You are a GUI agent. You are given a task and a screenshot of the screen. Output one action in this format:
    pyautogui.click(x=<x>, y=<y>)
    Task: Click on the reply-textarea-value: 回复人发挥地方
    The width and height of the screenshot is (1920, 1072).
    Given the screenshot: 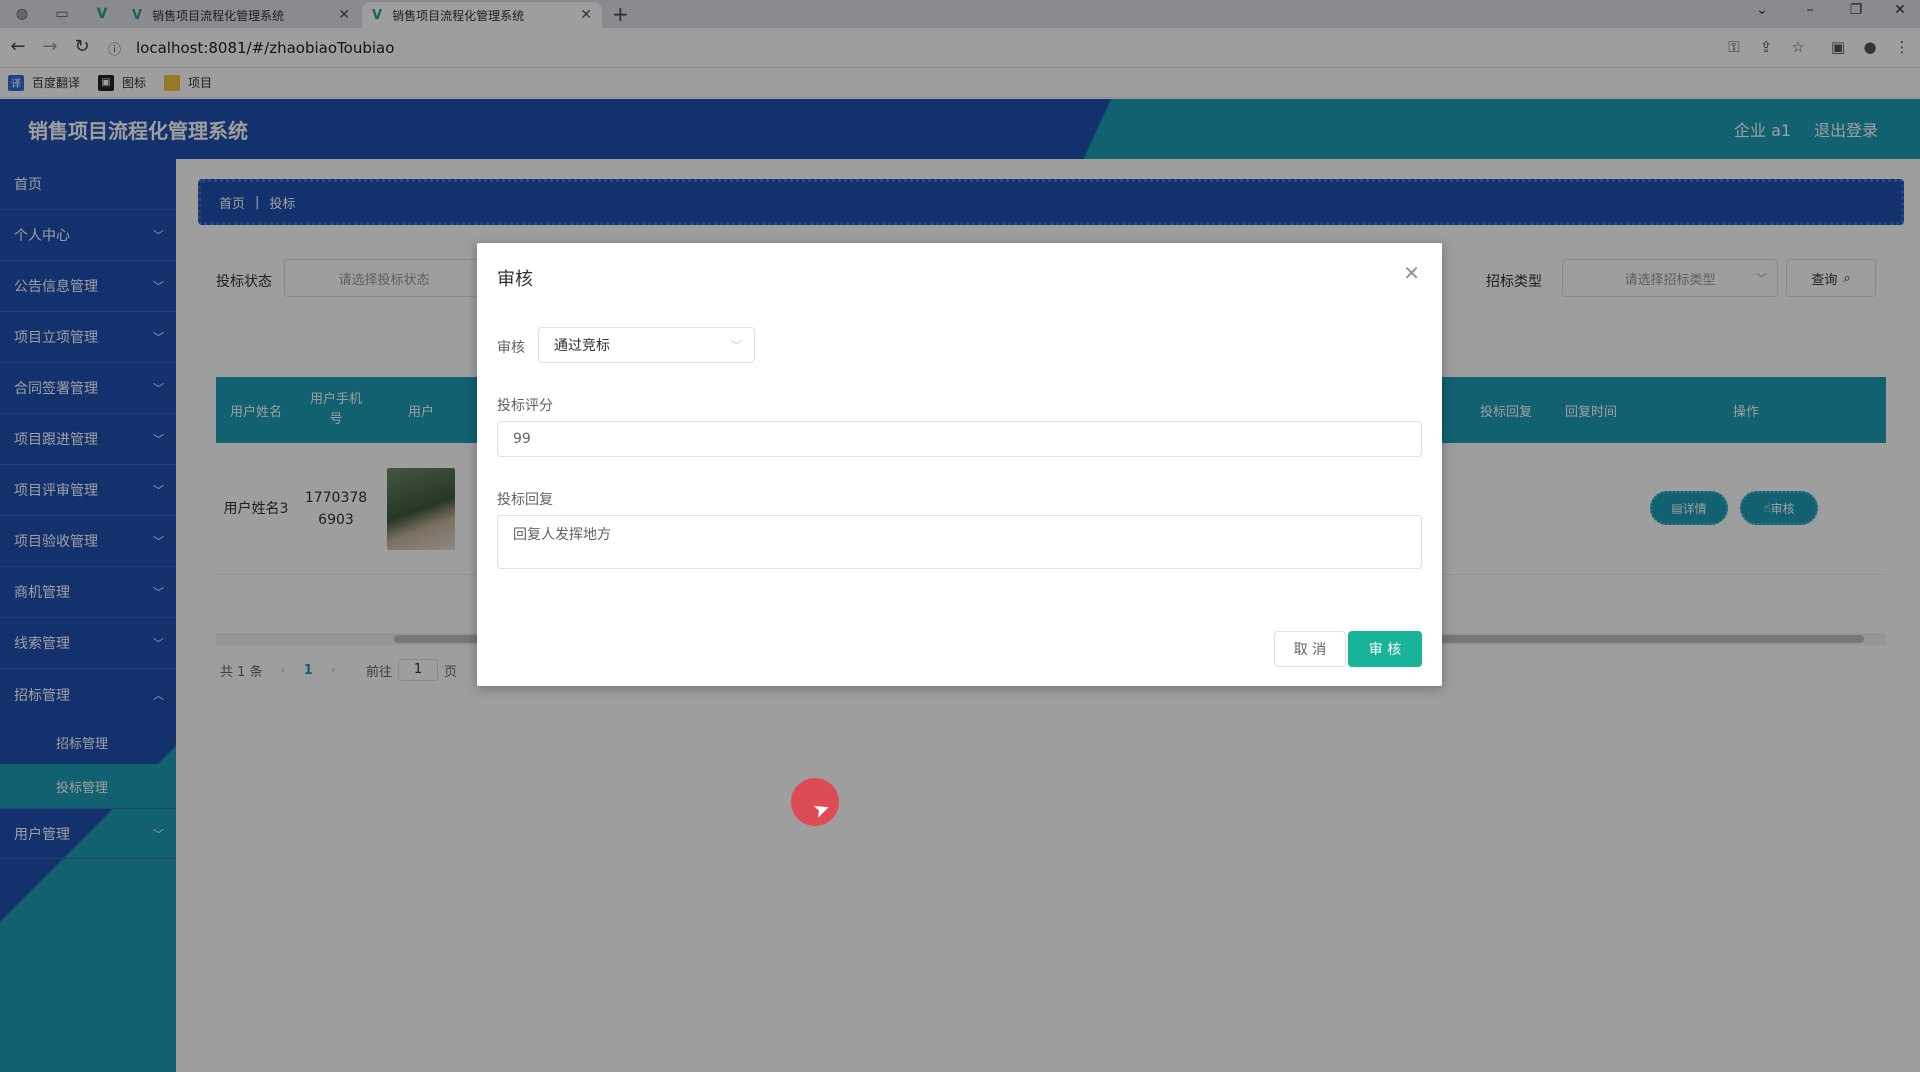 What is the action you would take?
    pyautogui.click(x=562, y=535)
    